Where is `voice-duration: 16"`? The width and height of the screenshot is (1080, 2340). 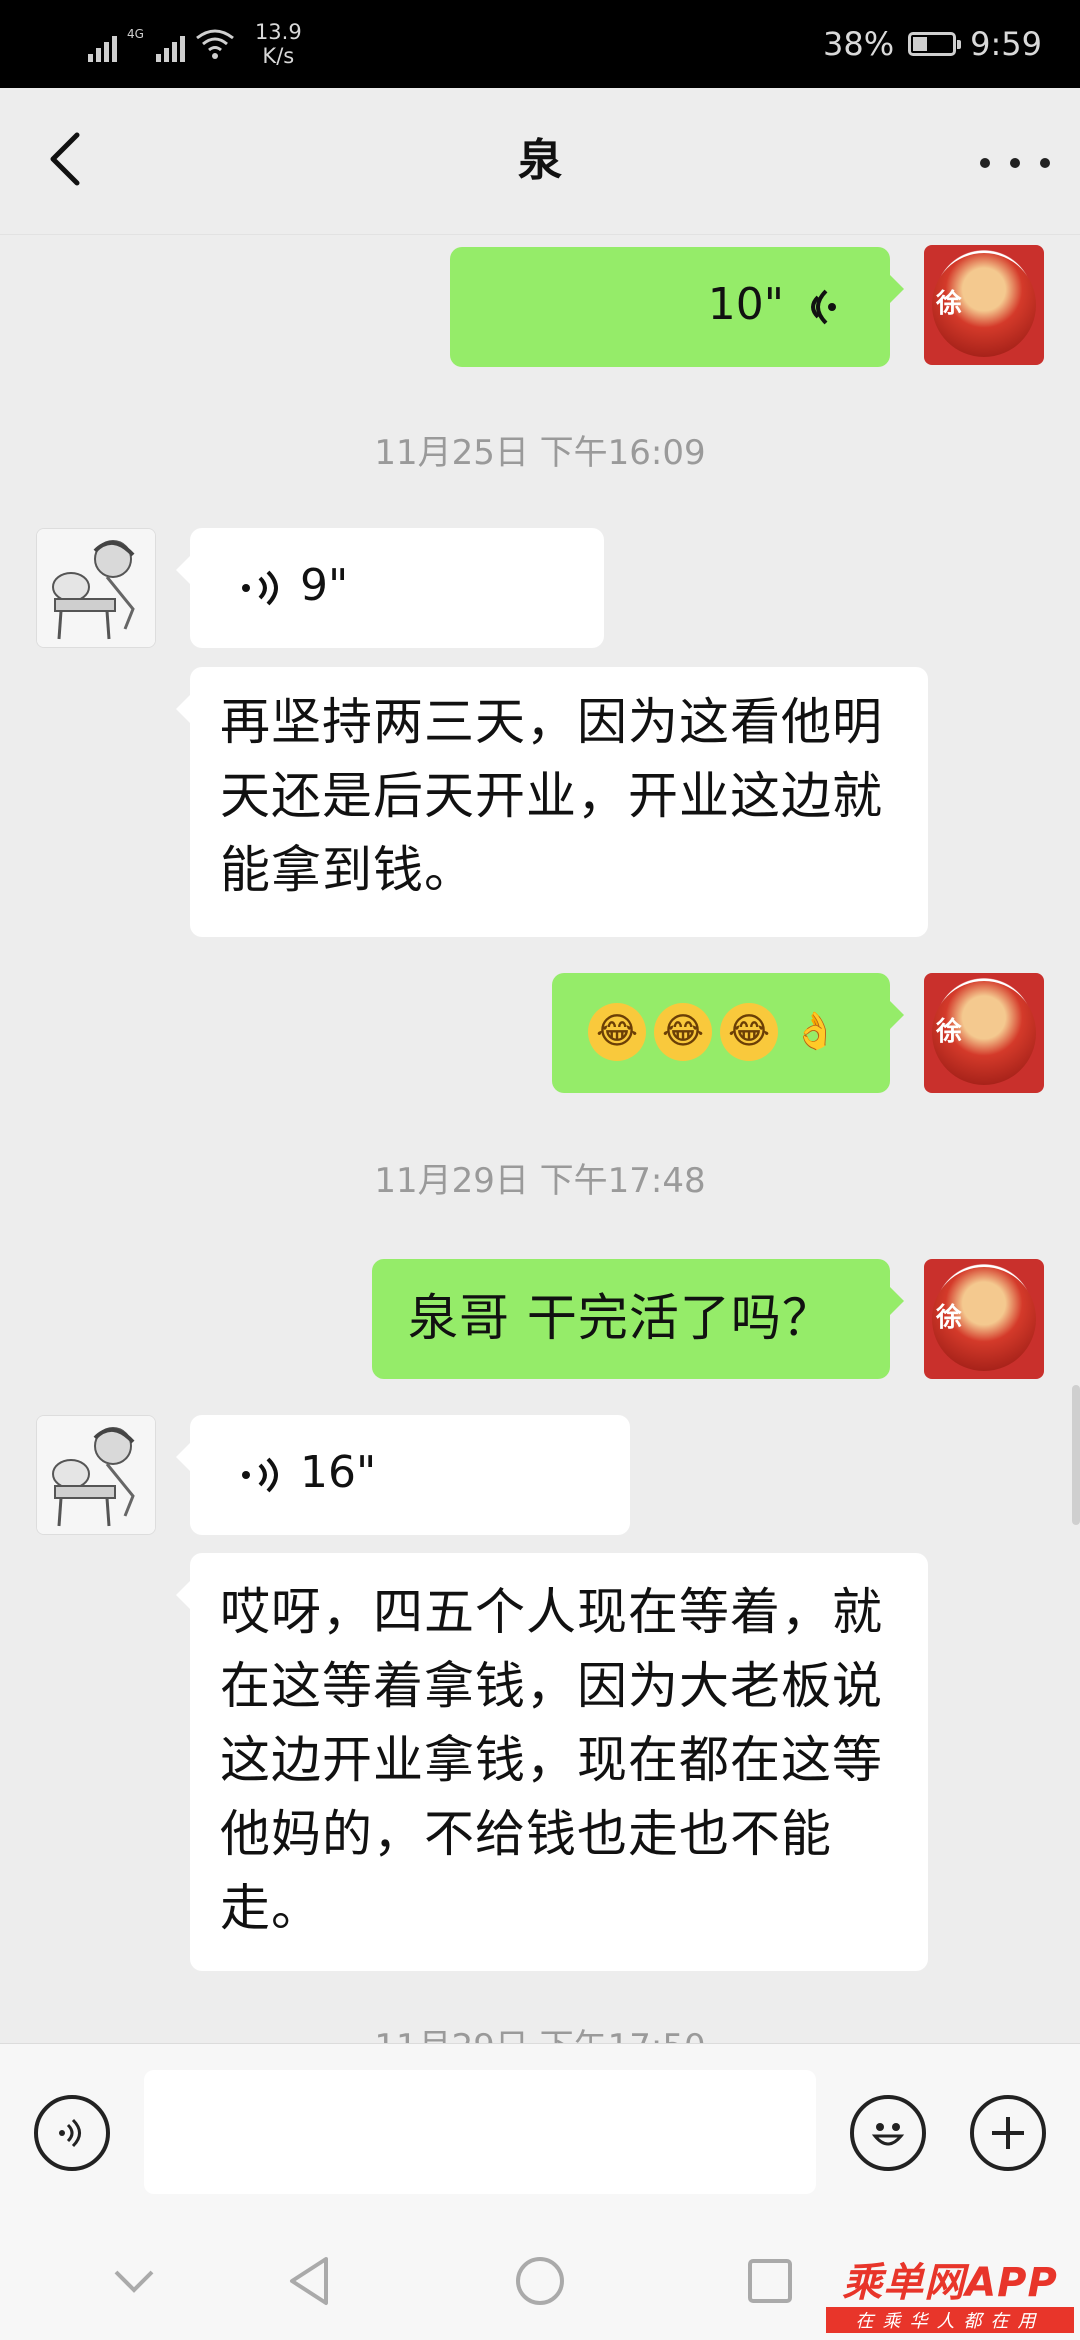 voice-duration: 16" is located at coordinates (338, 1472).